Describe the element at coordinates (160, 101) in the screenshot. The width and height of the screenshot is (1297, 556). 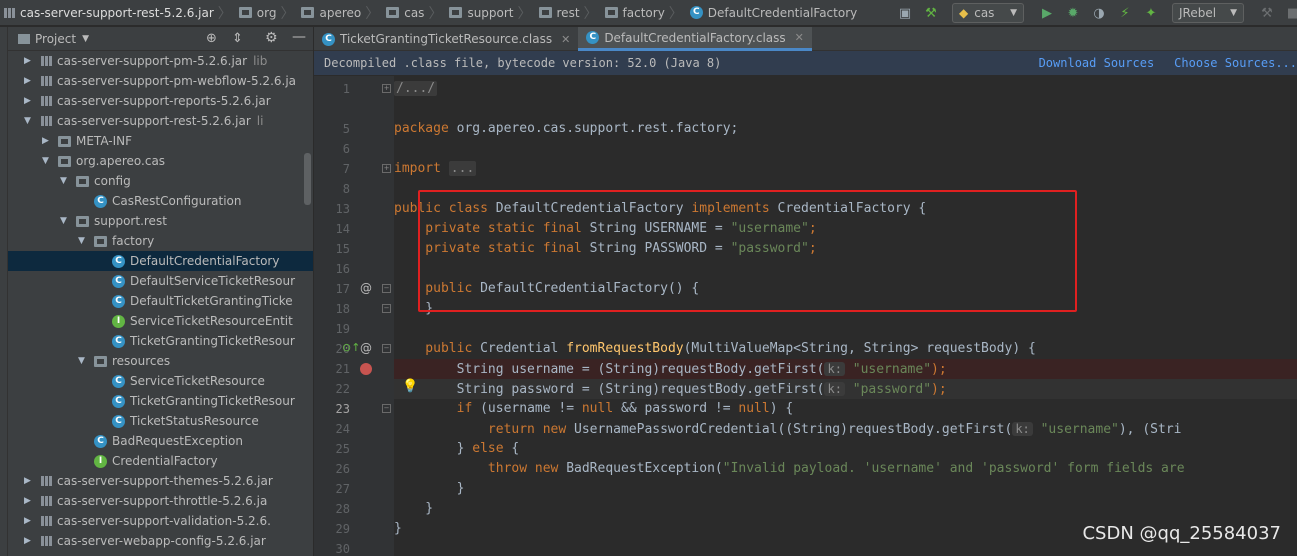
I see `tree-item: ▶ cas-server-support-reports-5.2.6.jar` at that location.